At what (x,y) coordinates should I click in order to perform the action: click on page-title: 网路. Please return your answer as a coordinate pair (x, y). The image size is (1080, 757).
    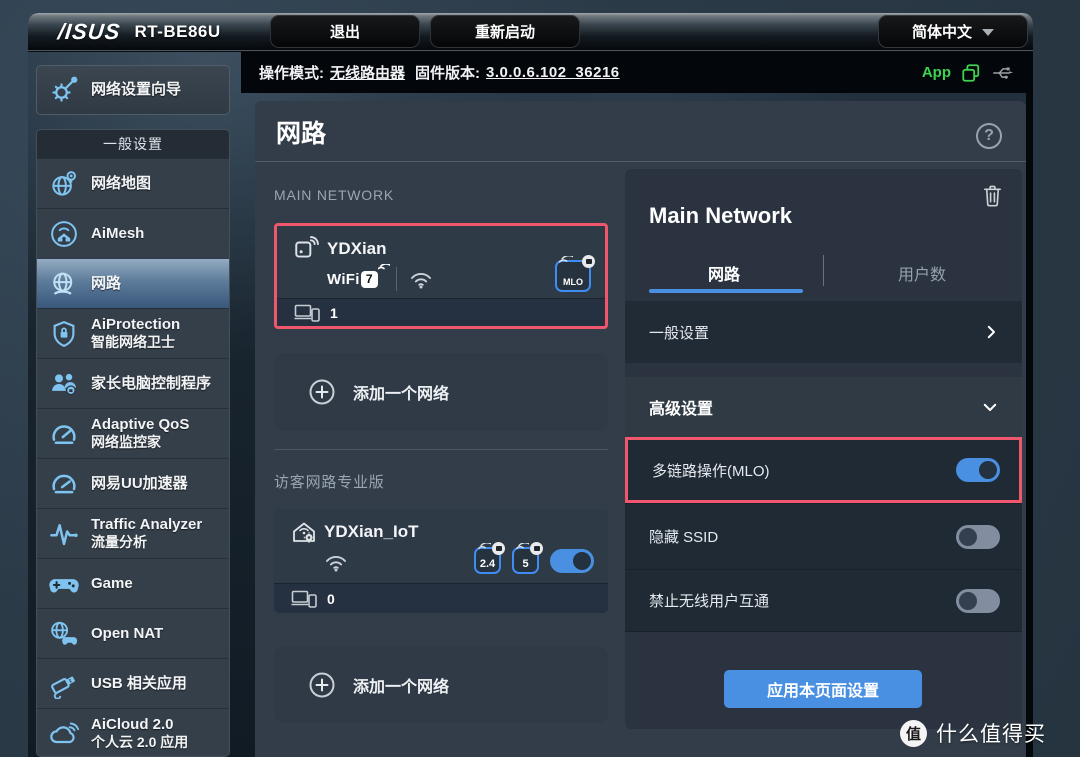
    Looking at the image, I should click on (301, 134).